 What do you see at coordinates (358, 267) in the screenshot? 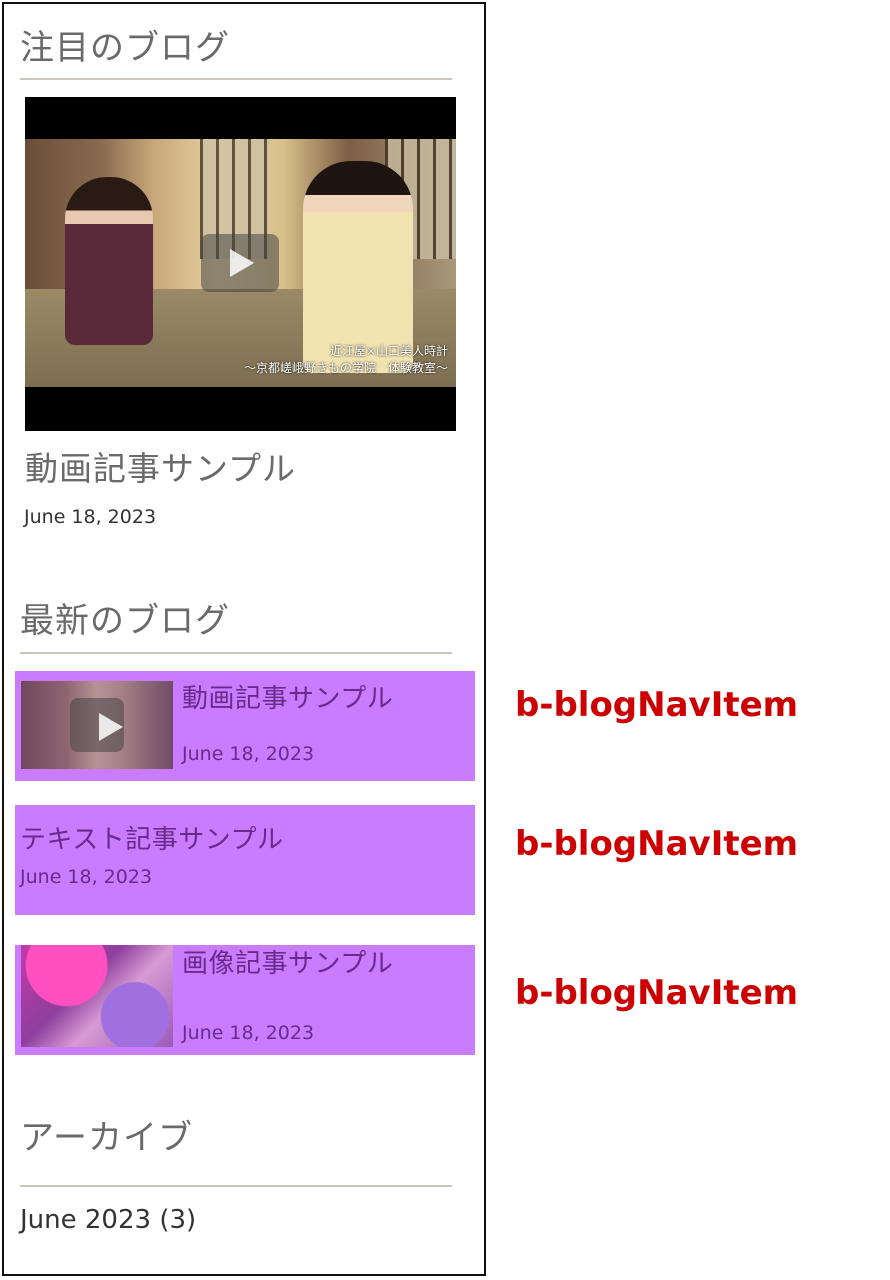
I see `kimono-figure-right` at bounding box center [358, 267].